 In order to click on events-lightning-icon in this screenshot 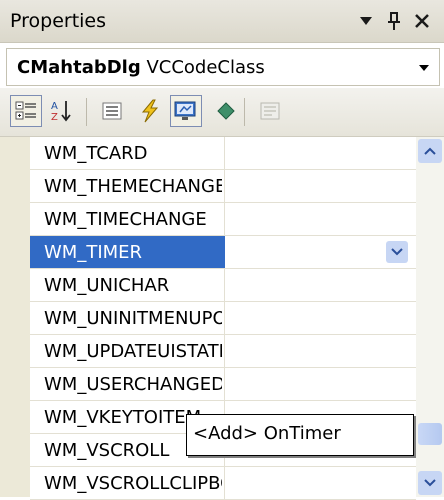, I will do `click(150, 111)`.